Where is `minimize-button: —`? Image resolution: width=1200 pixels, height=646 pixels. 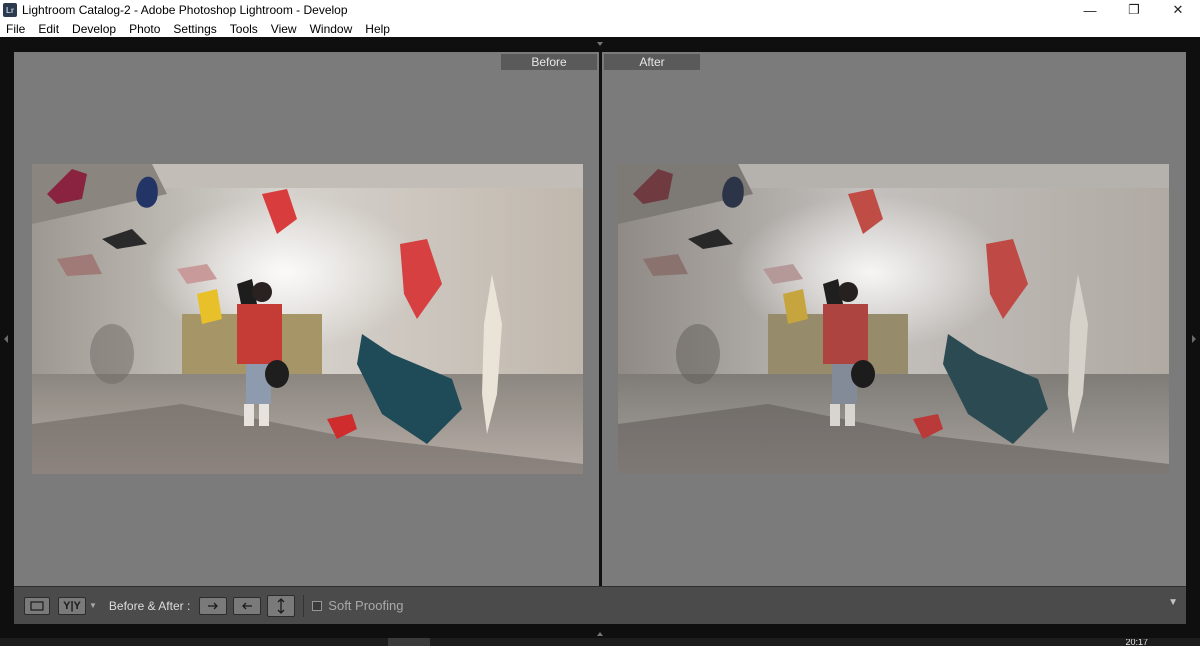
minimize-button: — is located at coordinates (1090, 10).